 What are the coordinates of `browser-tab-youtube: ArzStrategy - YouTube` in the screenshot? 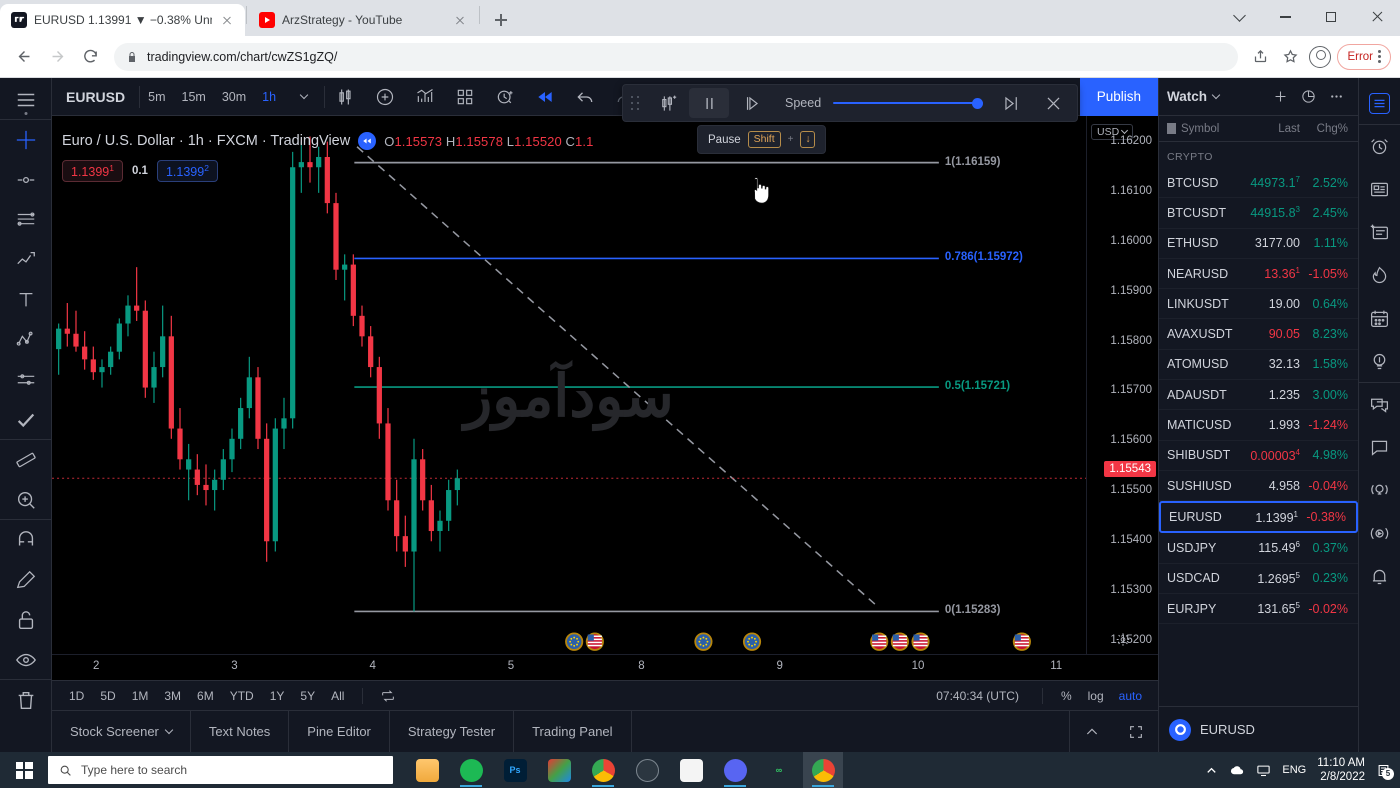 It's located at (363, 20).